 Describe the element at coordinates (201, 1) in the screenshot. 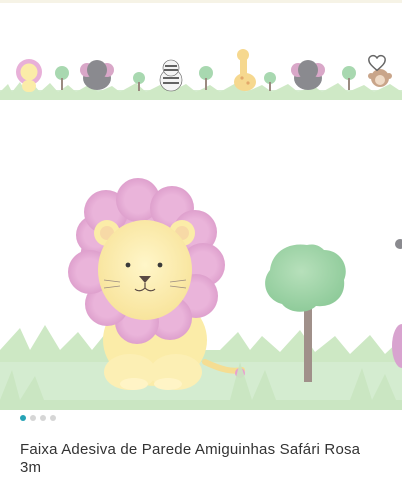

I see `top-divider` at that location.